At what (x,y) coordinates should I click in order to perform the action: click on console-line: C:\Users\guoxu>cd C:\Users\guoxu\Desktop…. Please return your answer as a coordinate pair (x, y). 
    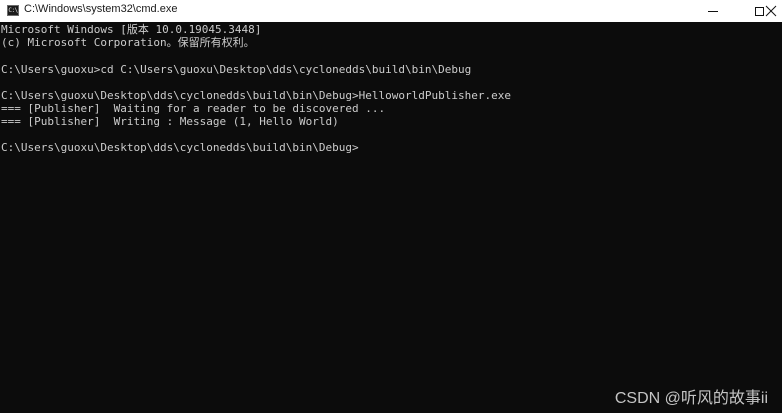
    Looking at the image, I should click on (236, 69).